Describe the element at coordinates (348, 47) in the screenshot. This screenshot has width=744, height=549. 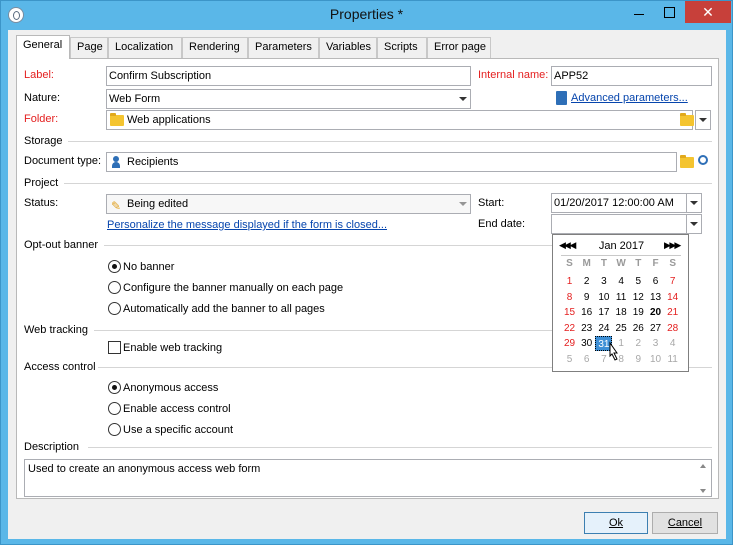
I see `tab-variables: Variables` at that location.